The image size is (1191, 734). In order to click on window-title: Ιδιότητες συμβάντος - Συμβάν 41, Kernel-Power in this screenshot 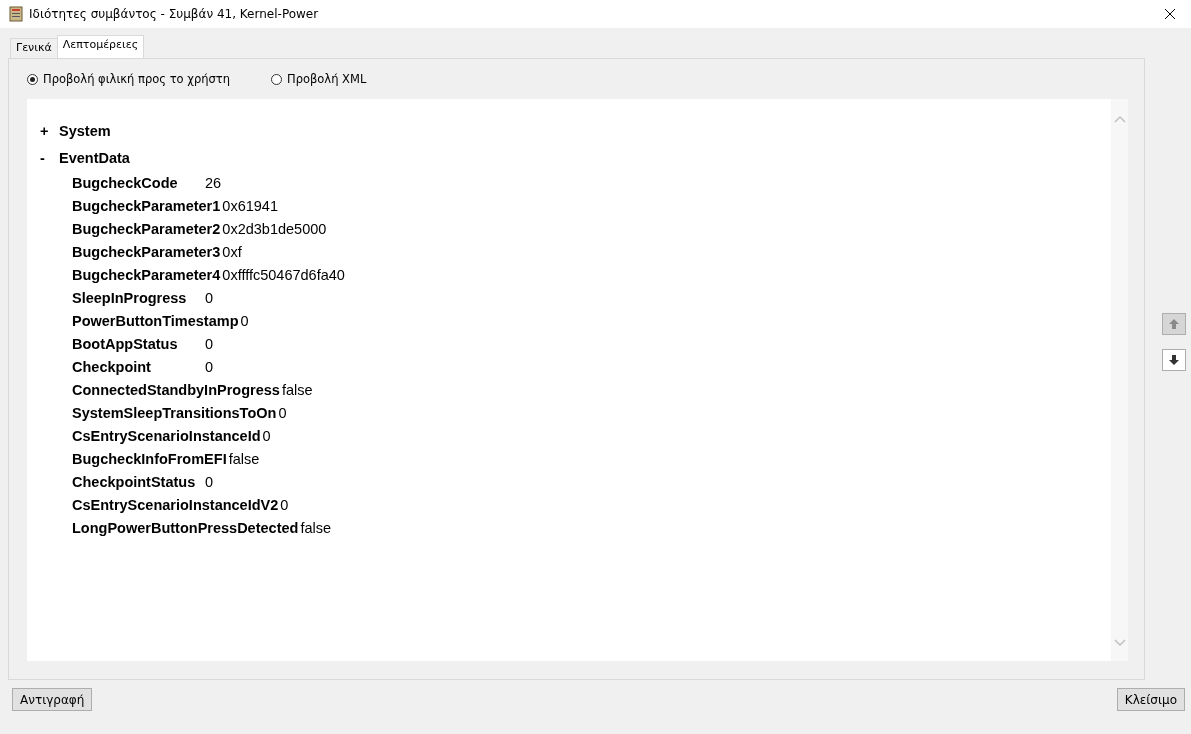, I will do `click(174, 14)`.